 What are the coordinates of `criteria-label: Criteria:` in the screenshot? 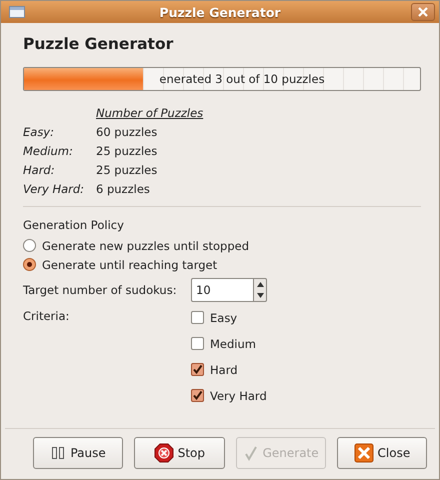 It's located at (46, 317).